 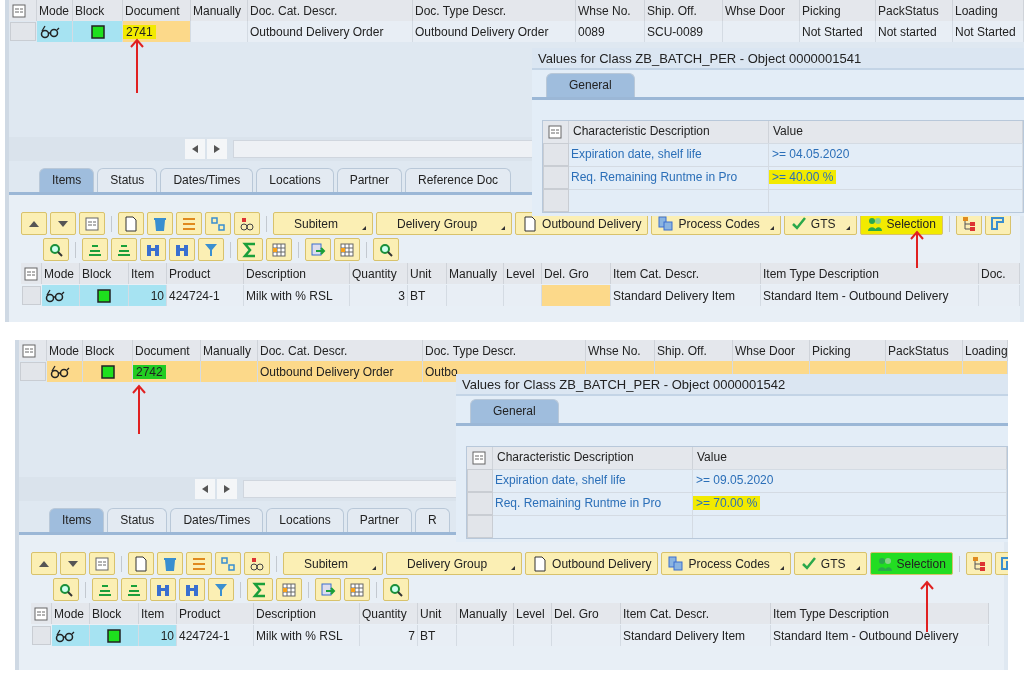 What do you see at coordinates (228, 563) in the screenshot?
I see `expand-icon` at bounding box center [228, 563].